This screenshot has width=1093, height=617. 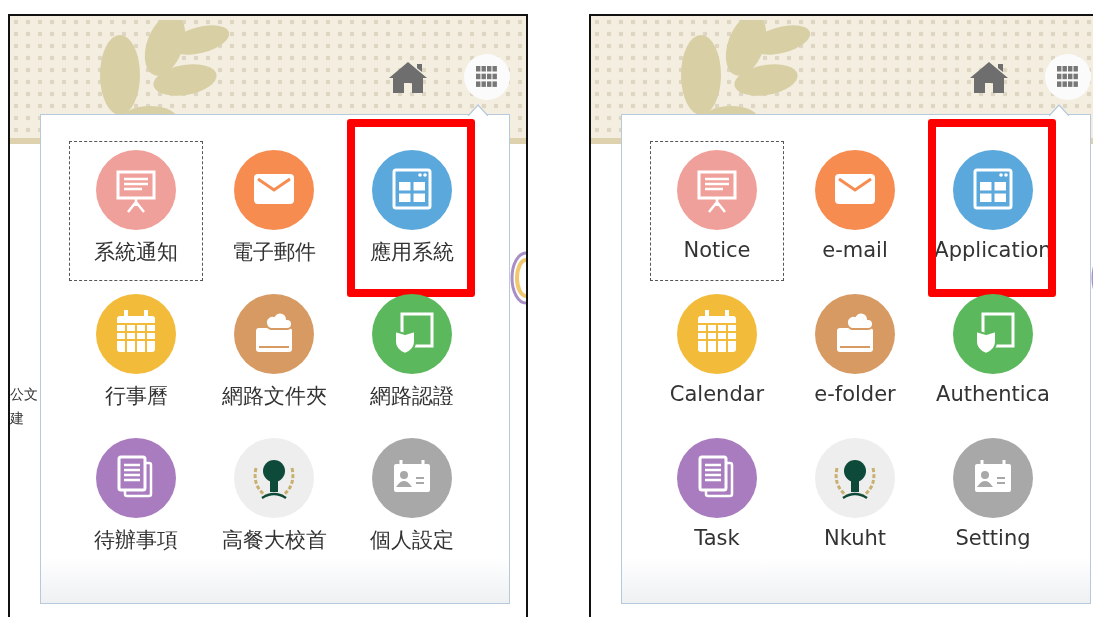 What do you see at coordinates (993, 499) in the screenshot?
I see `app-tile: Setting` at bounding box center [993, 499].